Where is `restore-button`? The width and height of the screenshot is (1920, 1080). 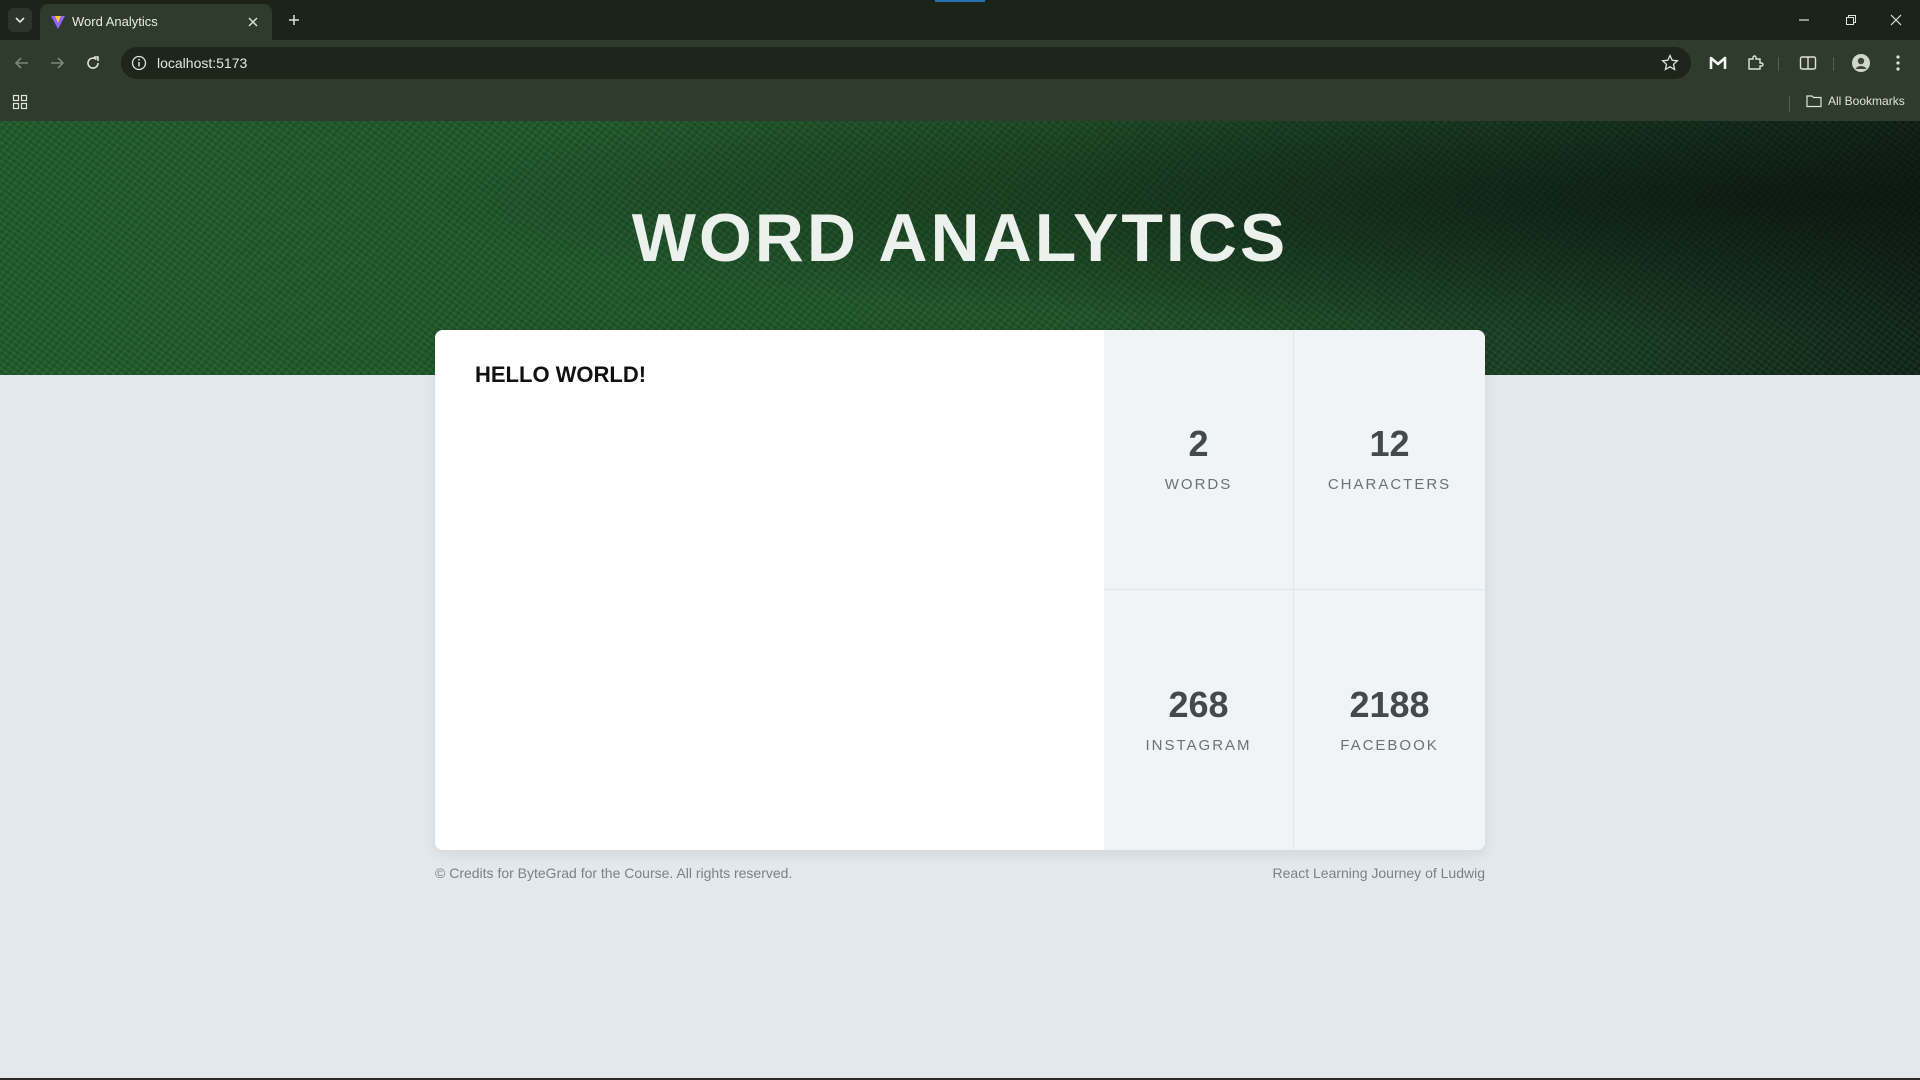
restore-button is located at coordinates (1851, 20).